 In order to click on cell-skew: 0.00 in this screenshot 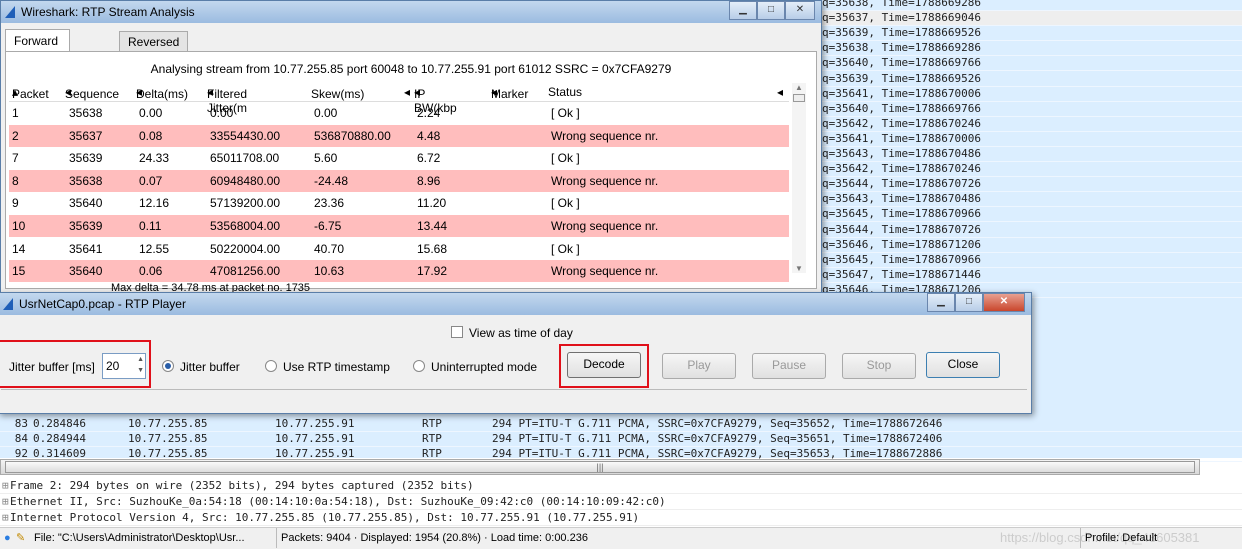, I will do `click(326, 113)`.